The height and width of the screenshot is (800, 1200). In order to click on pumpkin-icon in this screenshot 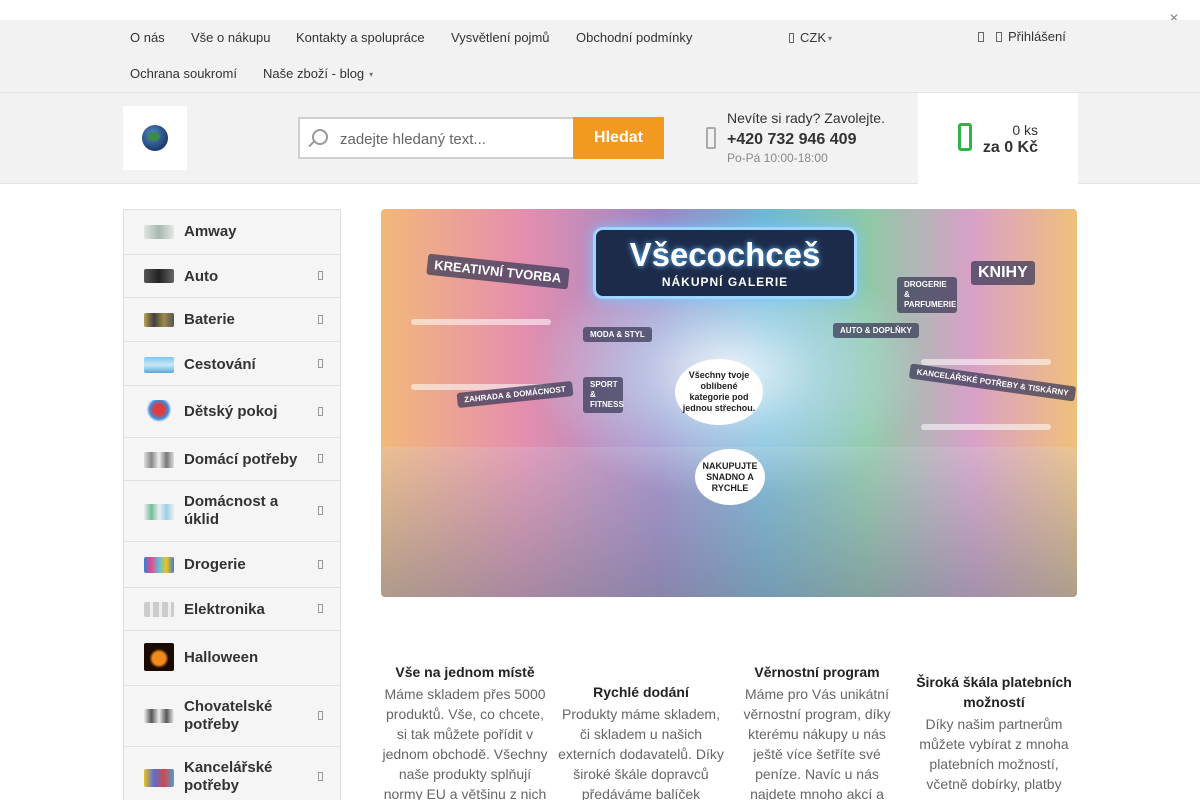, I will do `click(159, 657)`.